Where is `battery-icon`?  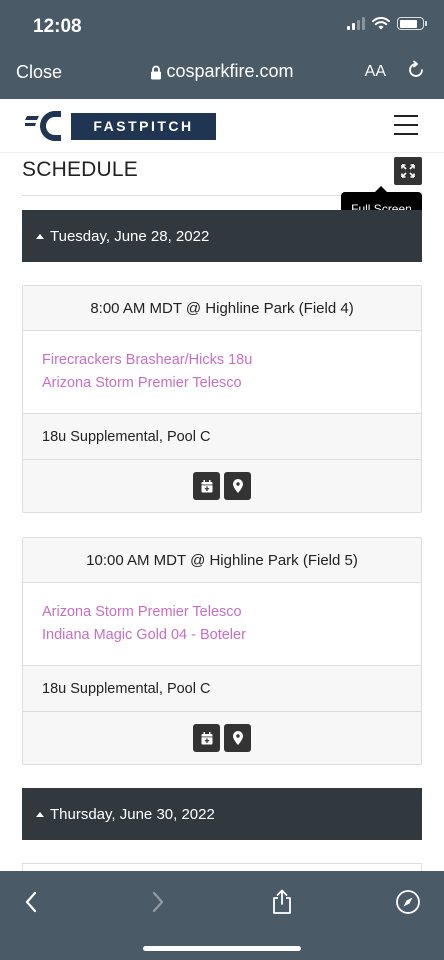 battery-icon is located at coordinates (412, 23).